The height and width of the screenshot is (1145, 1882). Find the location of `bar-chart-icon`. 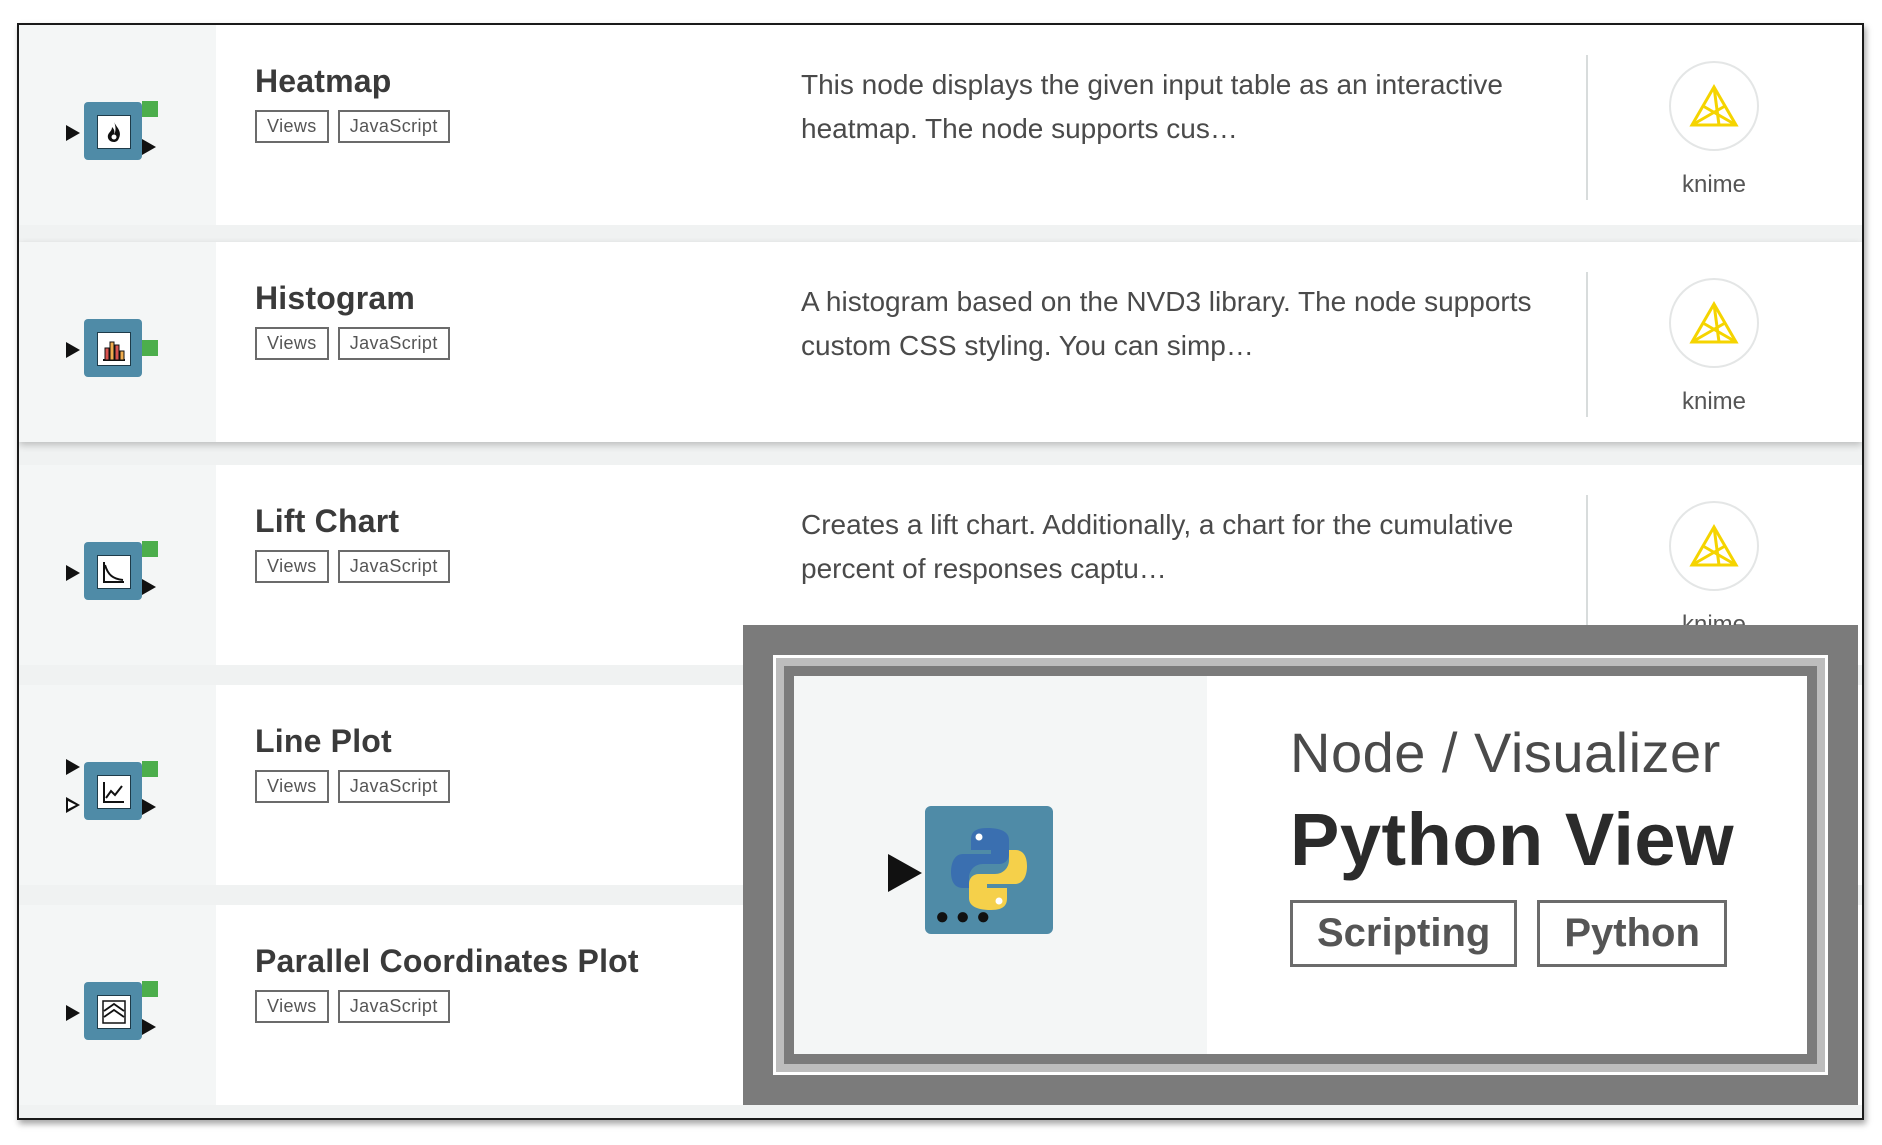

bar-chart-icon is located at coordinates (114, 349).